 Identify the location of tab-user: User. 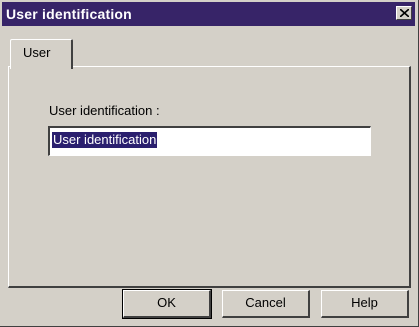
(41, 54).